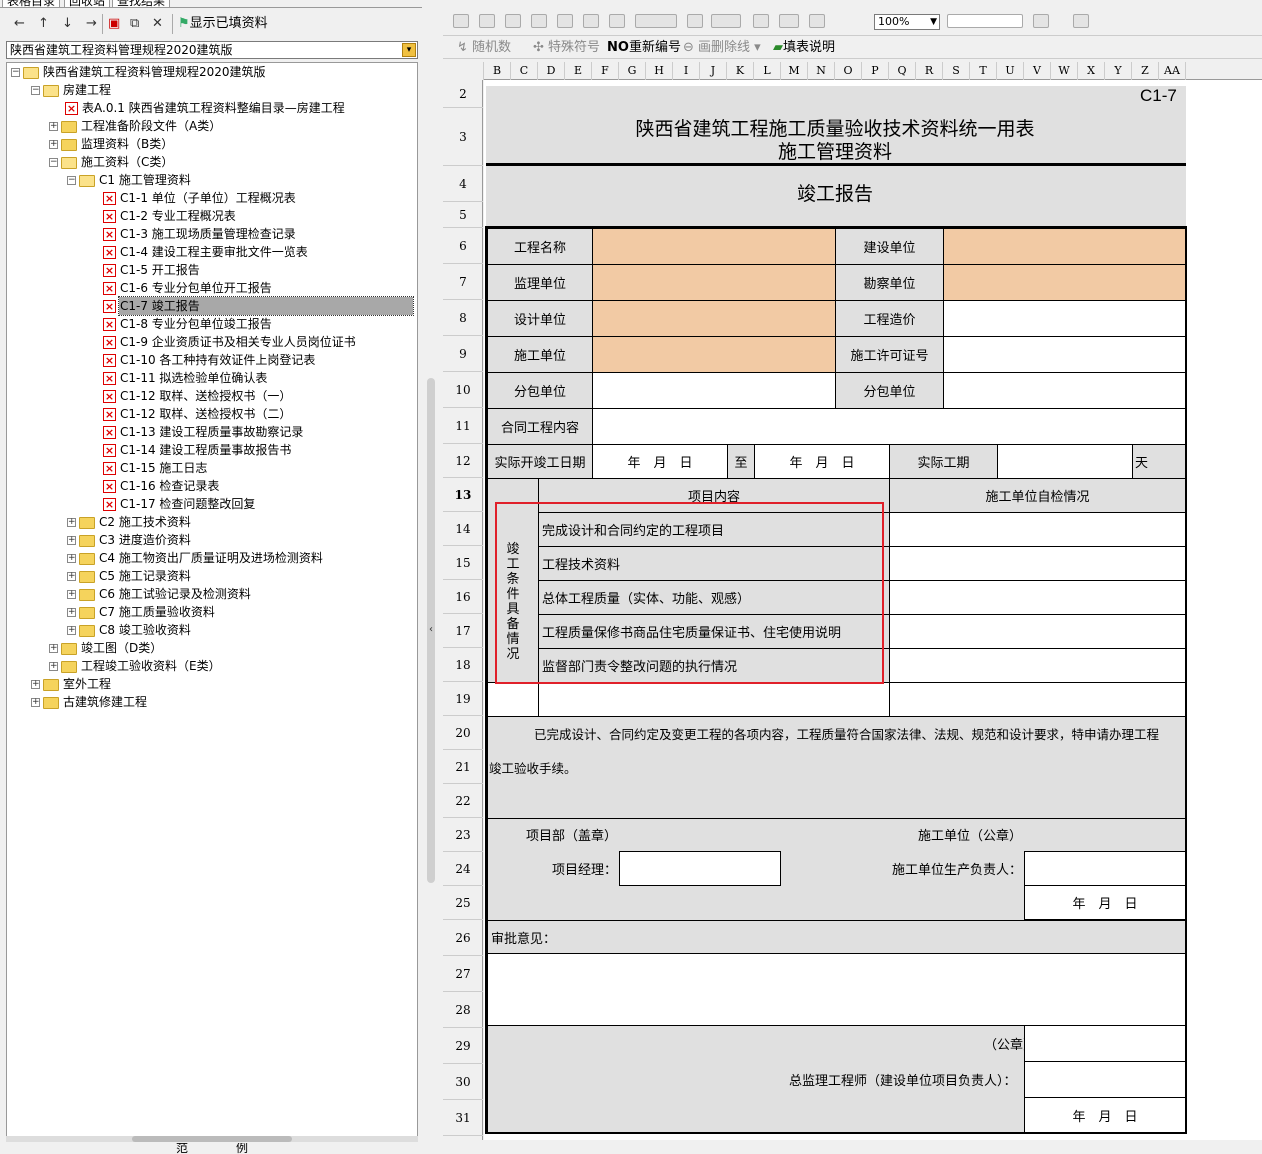  What do you see at coordinates (985, 21) in the screenshot?
I see `line-style-select` at bounding box center [985, 21].